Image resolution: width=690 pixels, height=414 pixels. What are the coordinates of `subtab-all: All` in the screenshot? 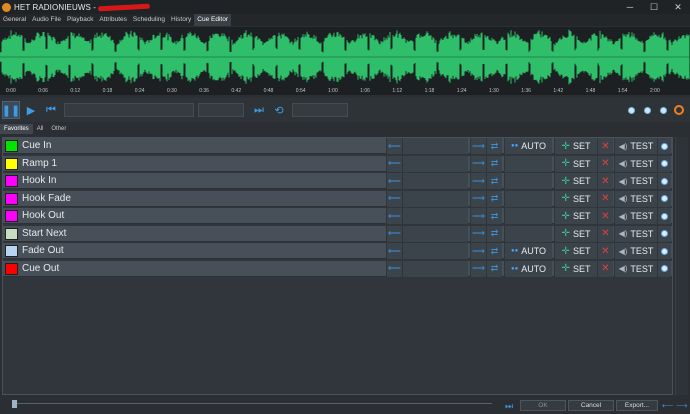 It's located at (40, 129).